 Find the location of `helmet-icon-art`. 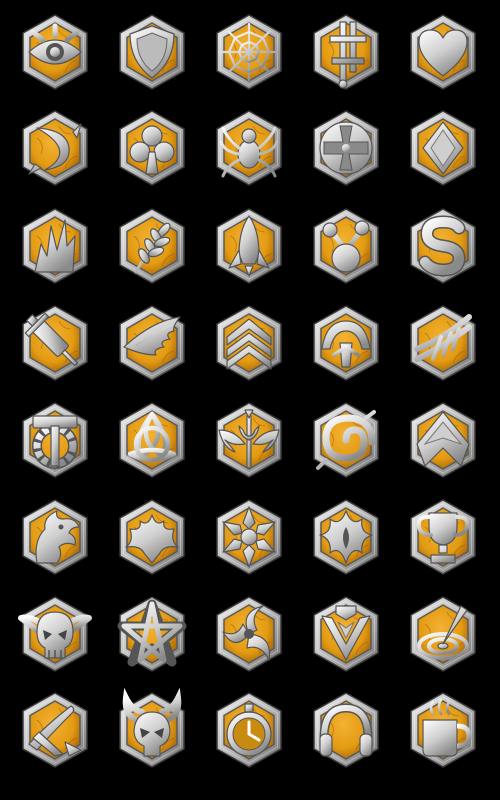

helmet-icon-art is located at coordinates (346, 343).